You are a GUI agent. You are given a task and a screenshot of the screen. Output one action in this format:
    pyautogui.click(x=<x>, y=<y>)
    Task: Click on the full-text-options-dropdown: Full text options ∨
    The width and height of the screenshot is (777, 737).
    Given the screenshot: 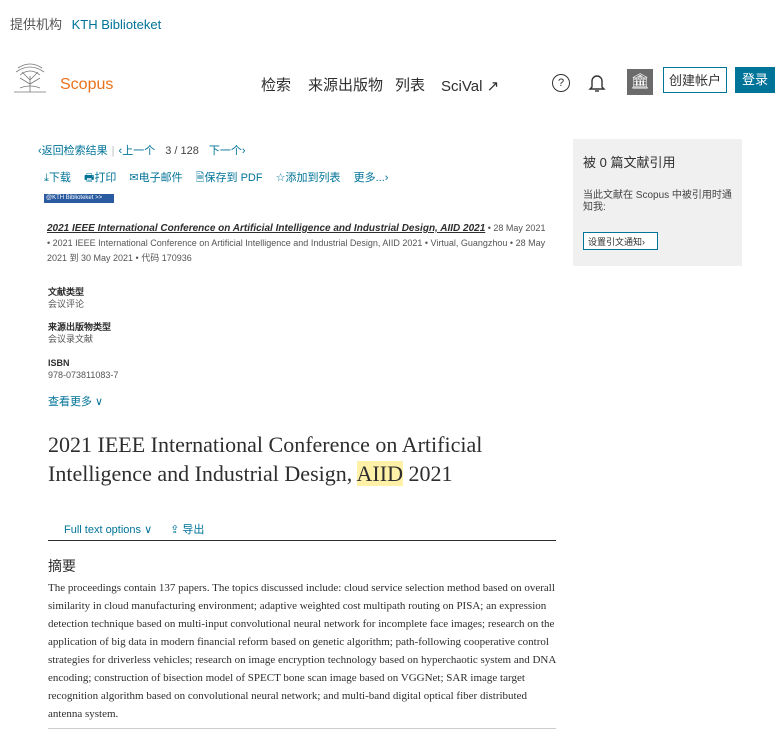 What is the action you would take?
    pyautogui.click(x=108, y=530)
    